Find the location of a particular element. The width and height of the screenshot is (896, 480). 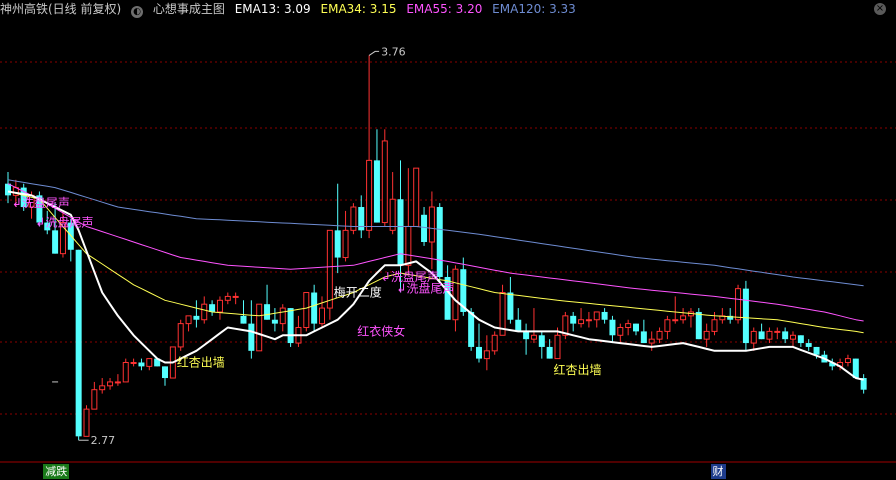

bottom-signal-tag: 财 is located at coordinates (718, 471).